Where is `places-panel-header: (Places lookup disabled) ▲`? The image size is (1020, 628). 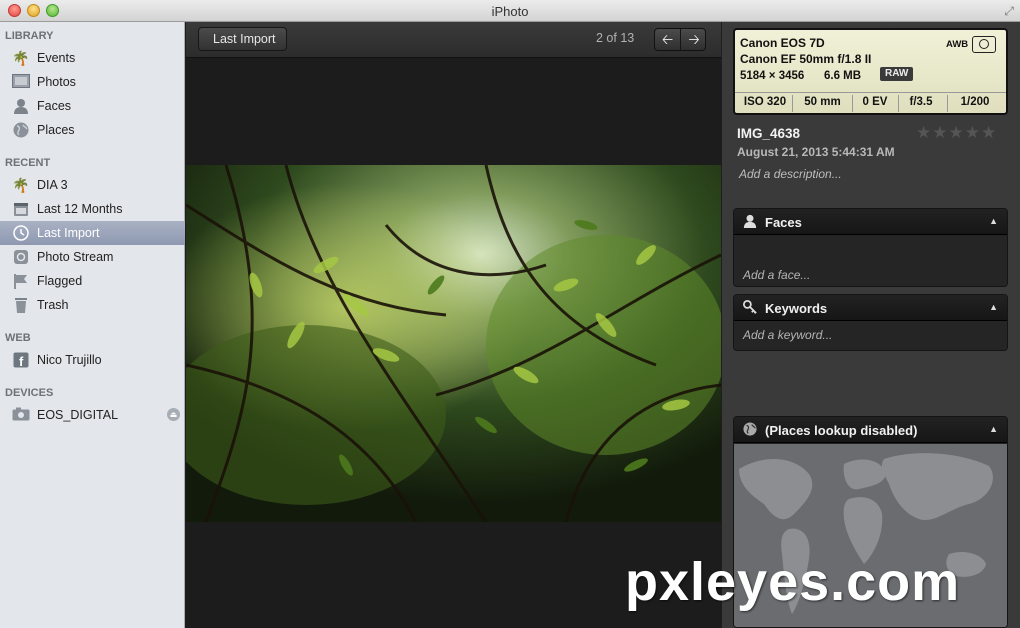
places-panel-header: (Places lookup disabled) ▲ is located at coordinates (870, 430).